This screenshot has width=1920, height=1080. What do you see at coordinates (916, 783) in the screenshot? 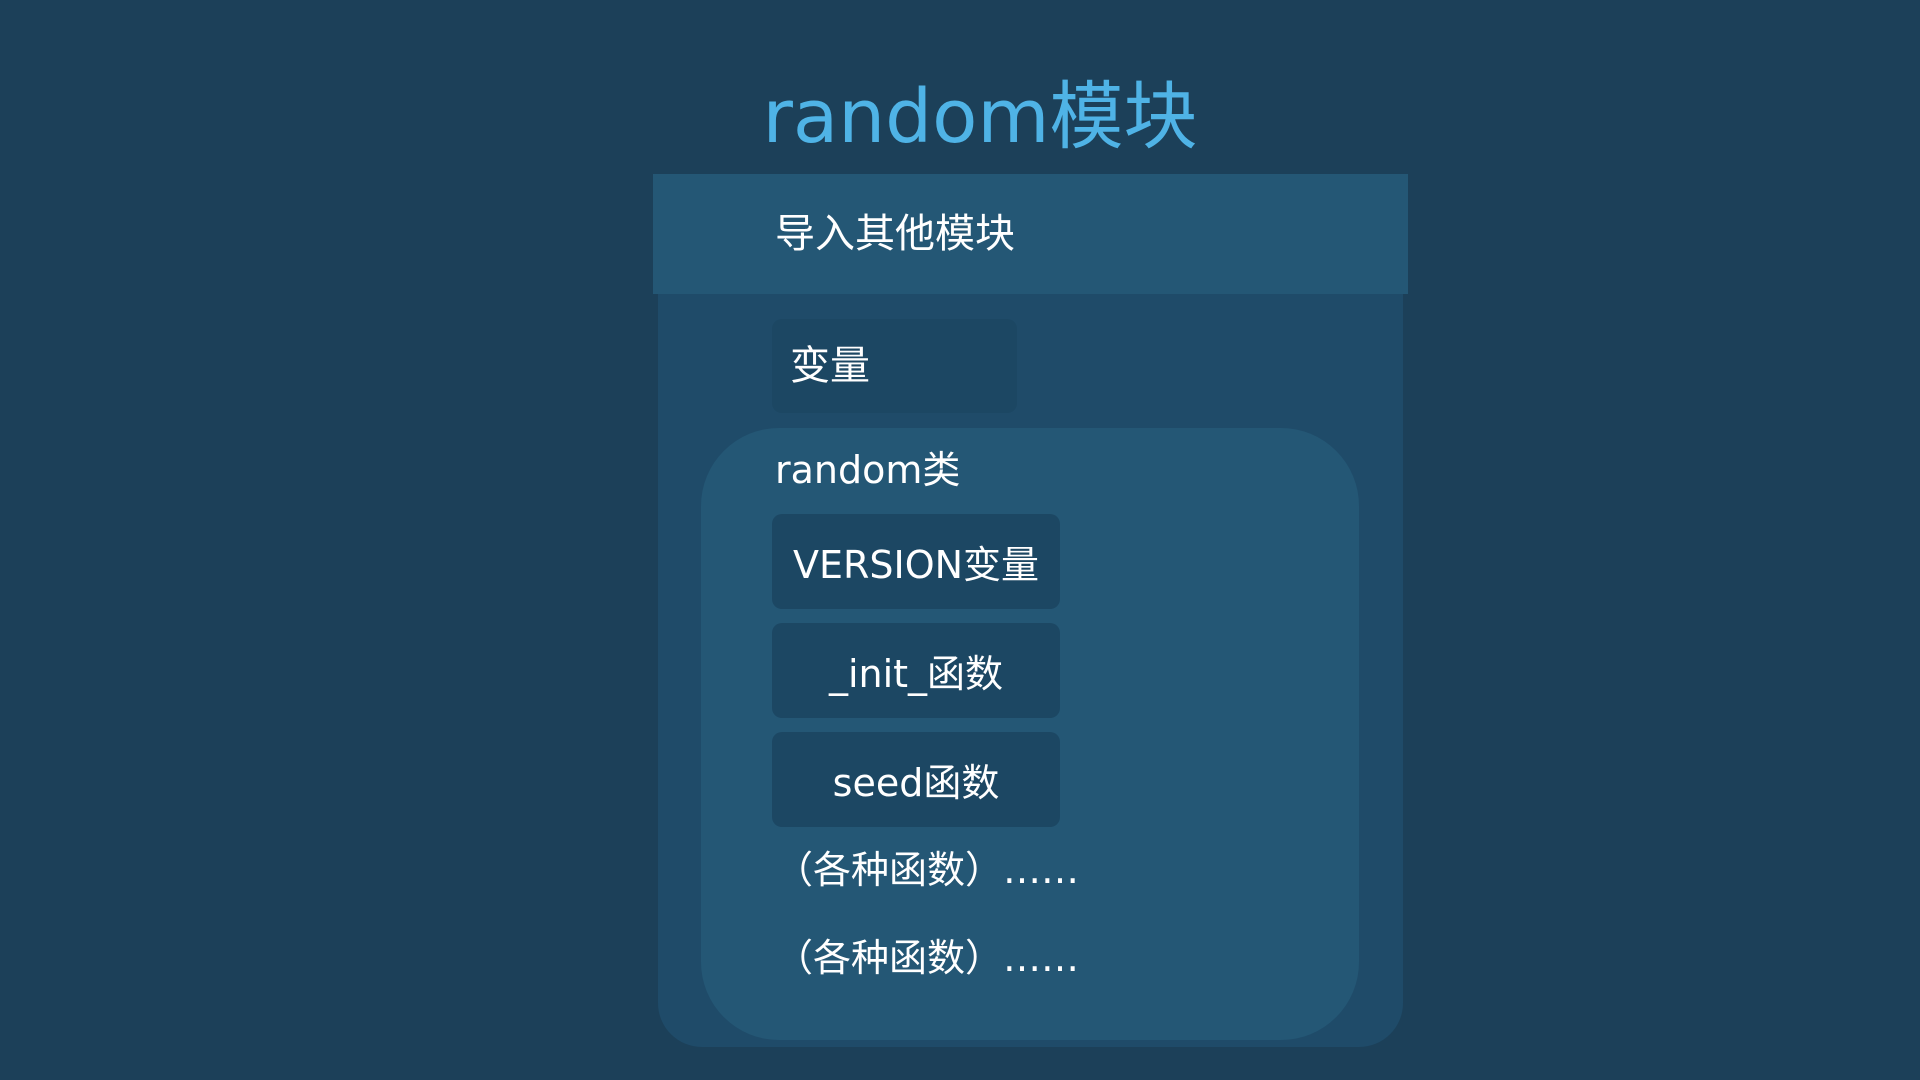
I see `class-member-label: seed函数` at bounding box center [916, 783].